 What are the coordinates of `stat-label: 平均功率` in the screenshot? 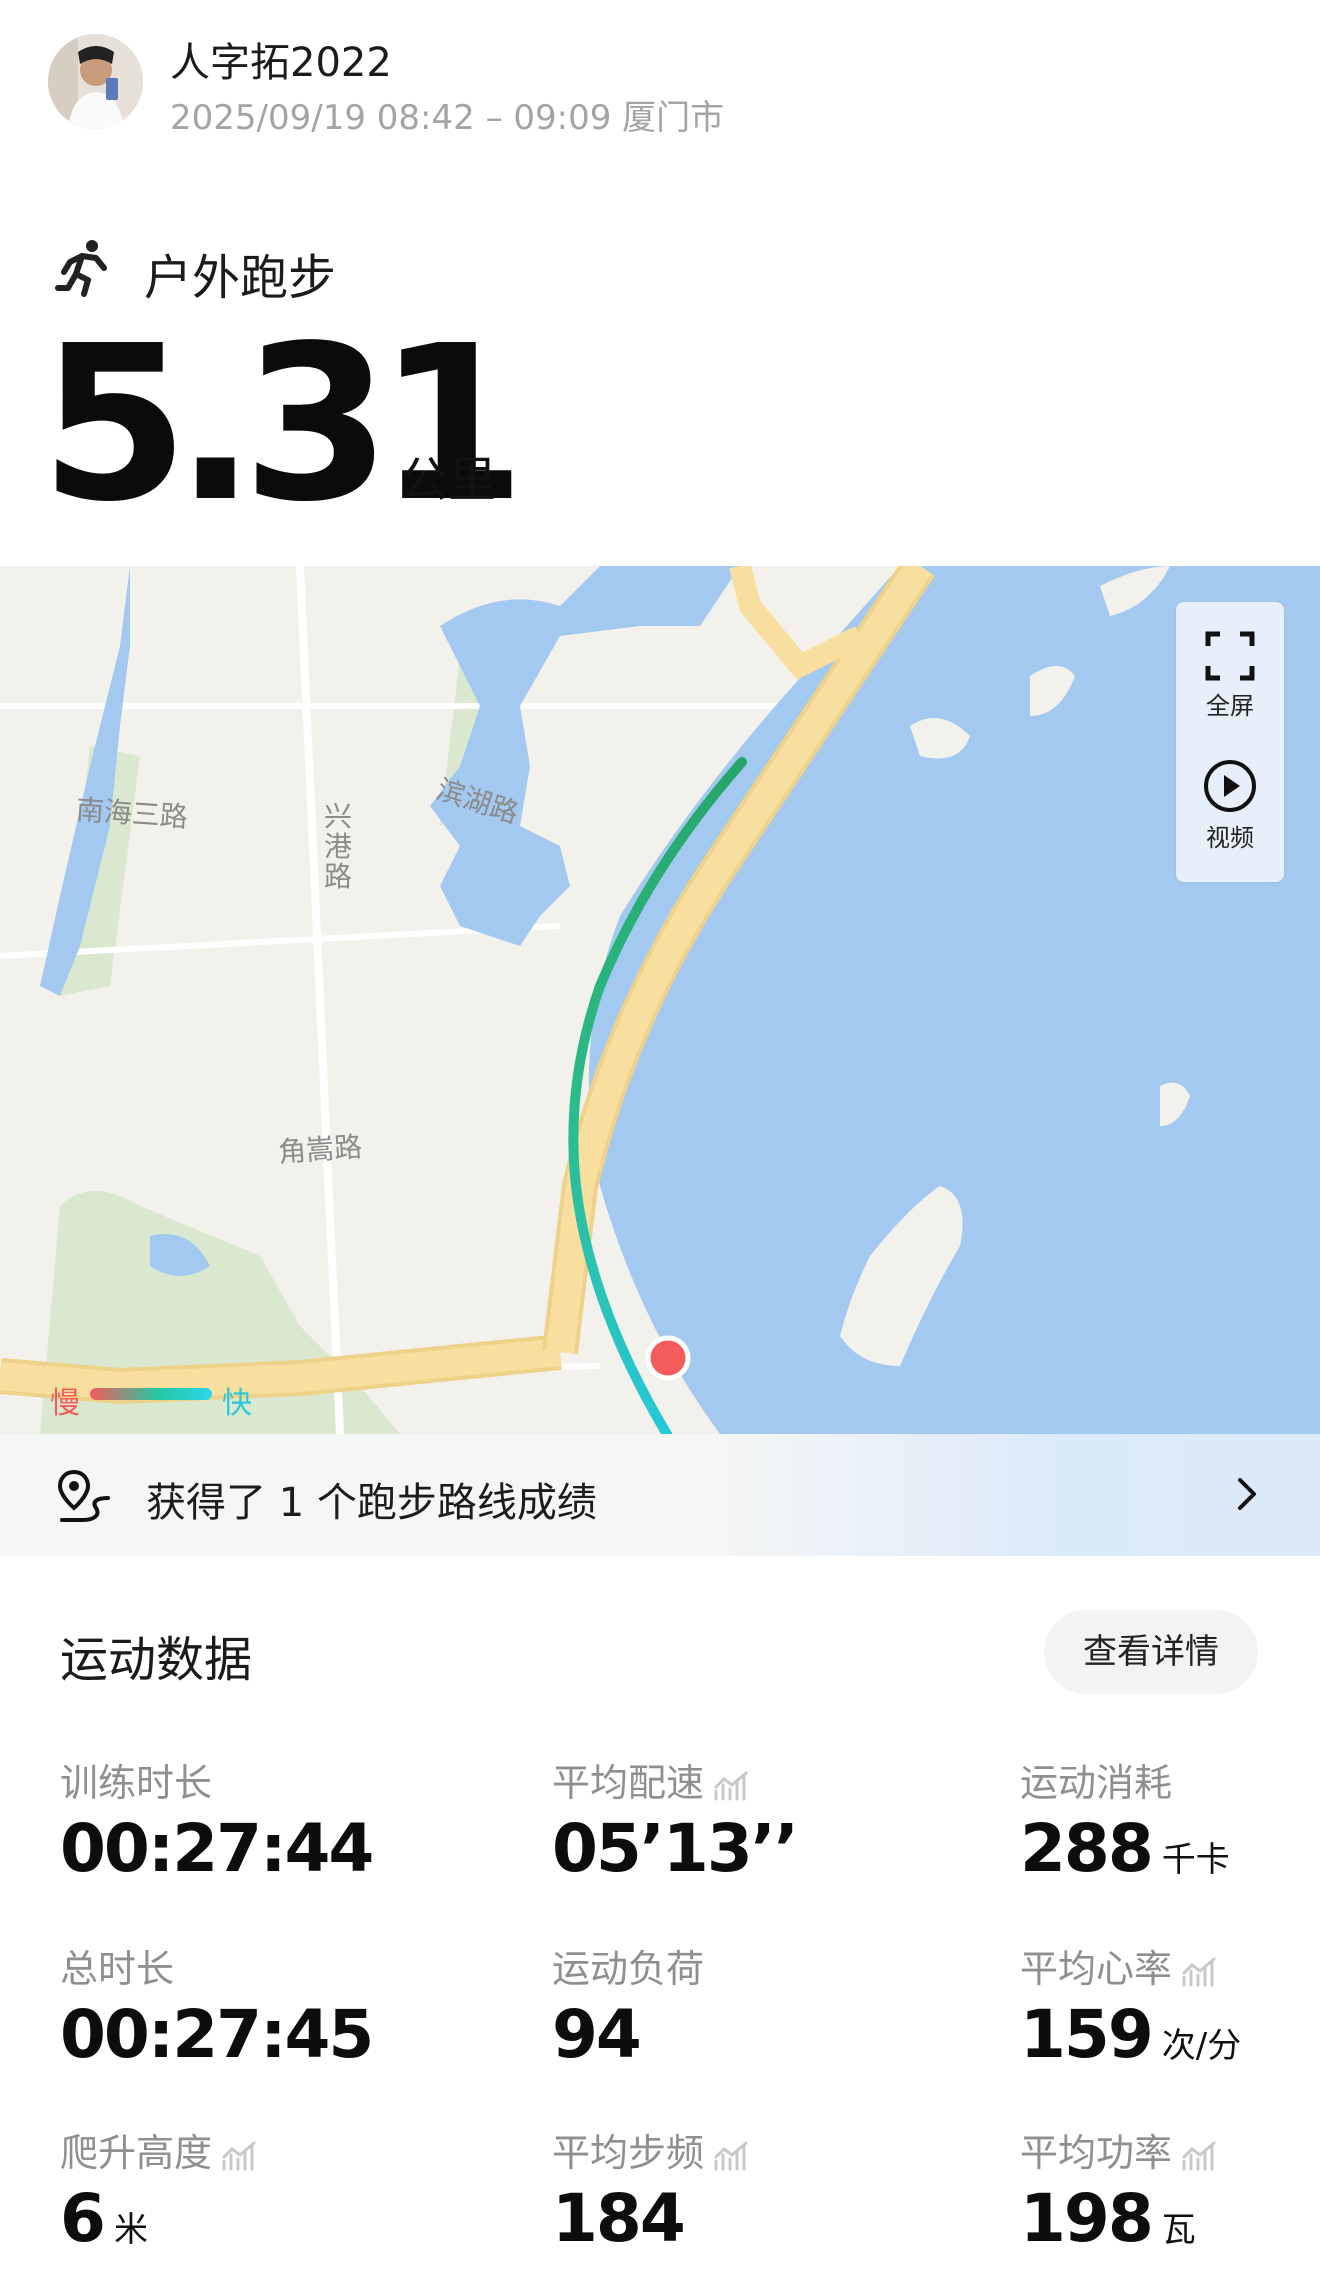 It's located at (1120, 2149).